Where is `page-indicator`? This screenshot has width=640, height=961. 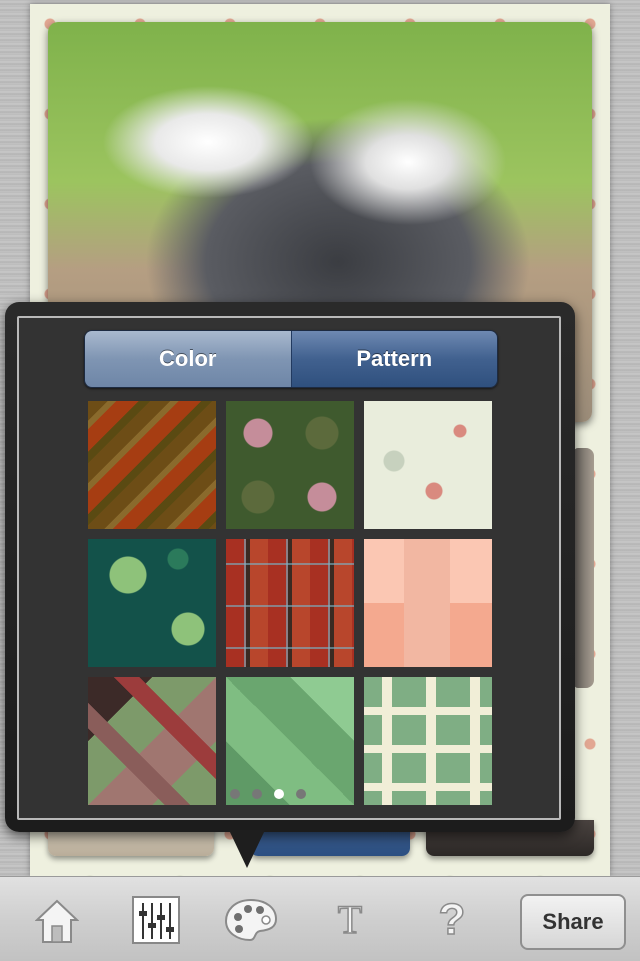
page-indicator is located at coordinates (290, 794).